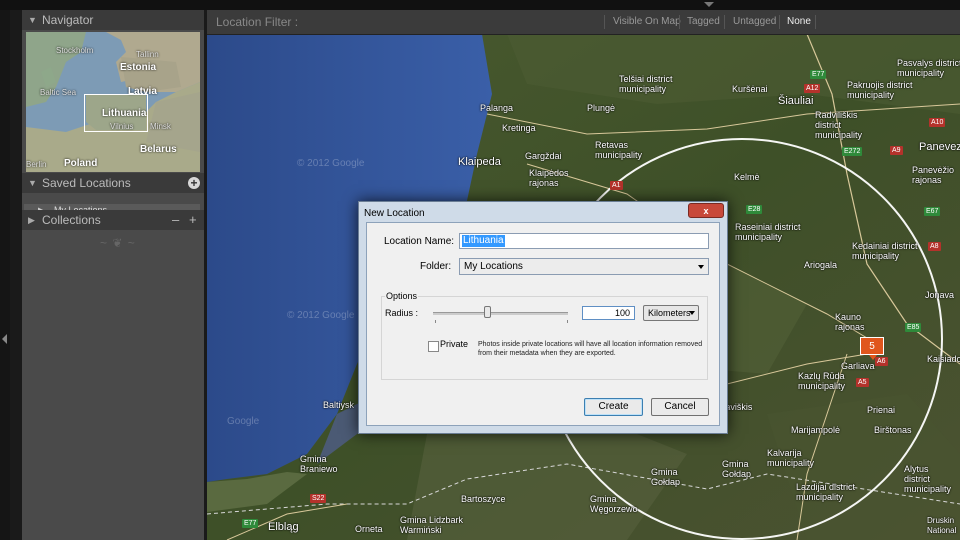 This screenshot has height=540, width=960. What do you see at coordinates (5, 275) in the screenshot?
I see `left-edge-strip` at bounding box center [5, 275].